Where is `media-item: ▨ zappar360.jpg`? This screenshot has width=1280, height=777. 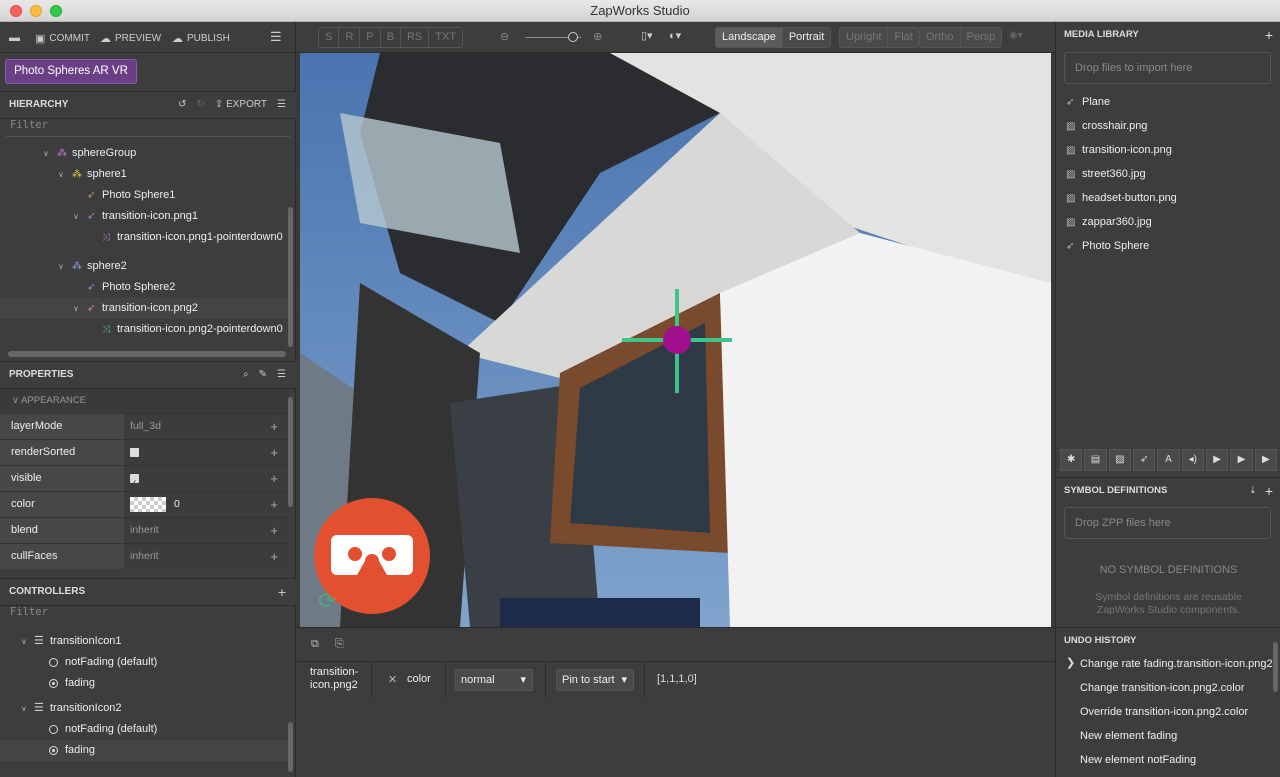 media-item: ▨ zappar360.jpg is located at coordinates (1109, 222).